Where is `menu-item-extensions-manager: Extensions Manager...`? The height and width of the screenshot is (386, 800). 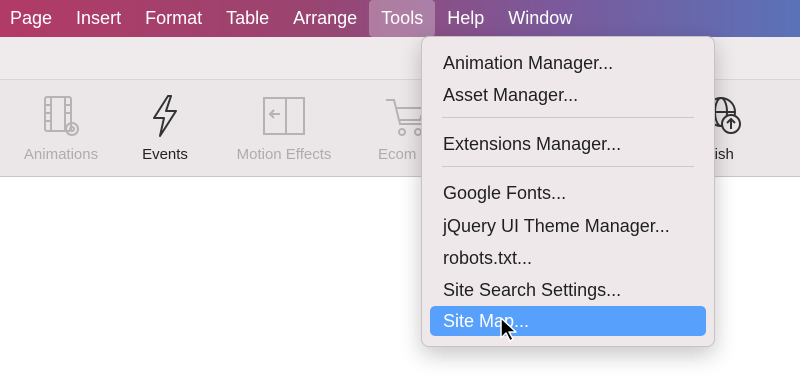 menu-item-extensions-manager: Extensions Manager... is located at coordinates (568, 144).